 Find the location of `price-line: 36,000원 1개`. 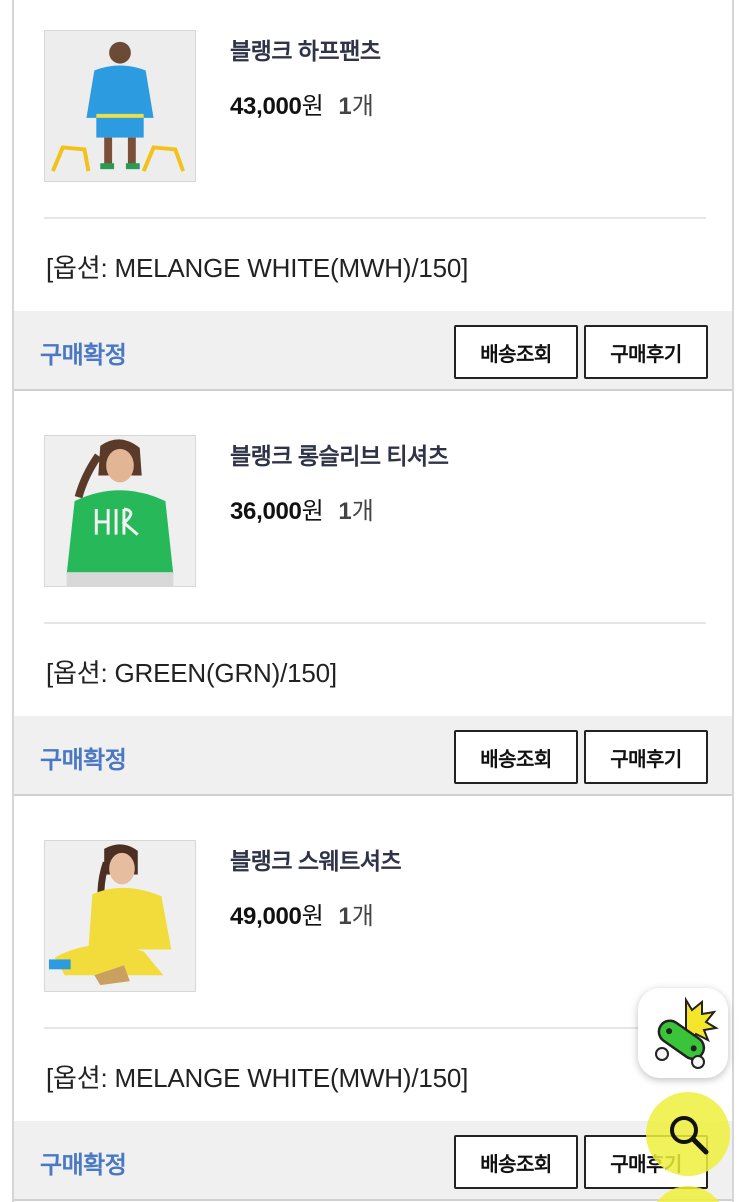

price-line: 36,000원 1개 is located at coordinates (302, 508).